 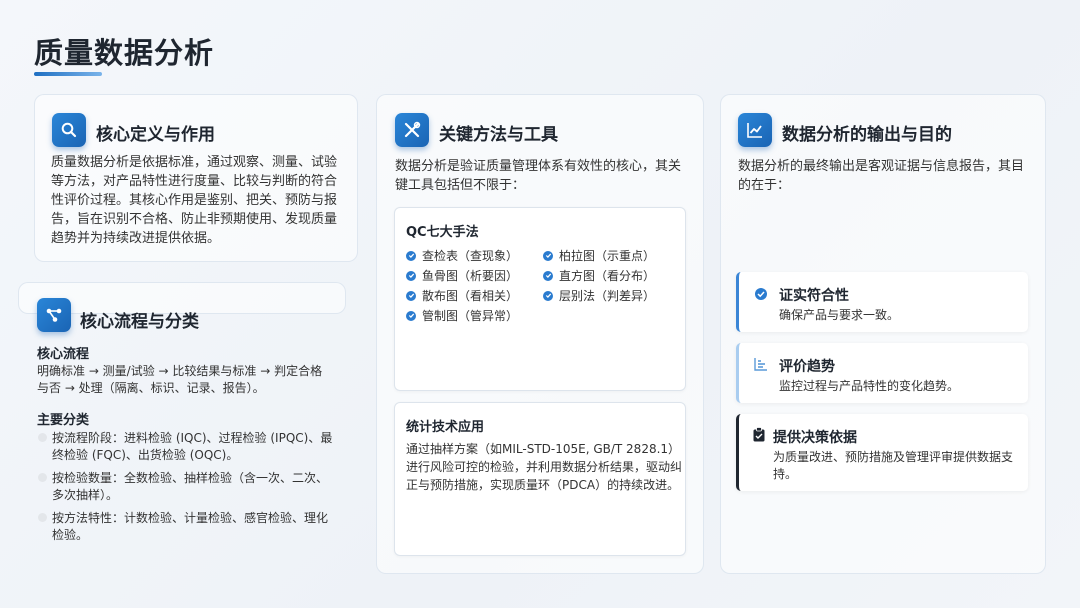 What do you see at coordinates (882, 302) in the screenshot?
I see `output-item: 证实符合性 确保产品与要求一致。` at bounding box center [882, 302].